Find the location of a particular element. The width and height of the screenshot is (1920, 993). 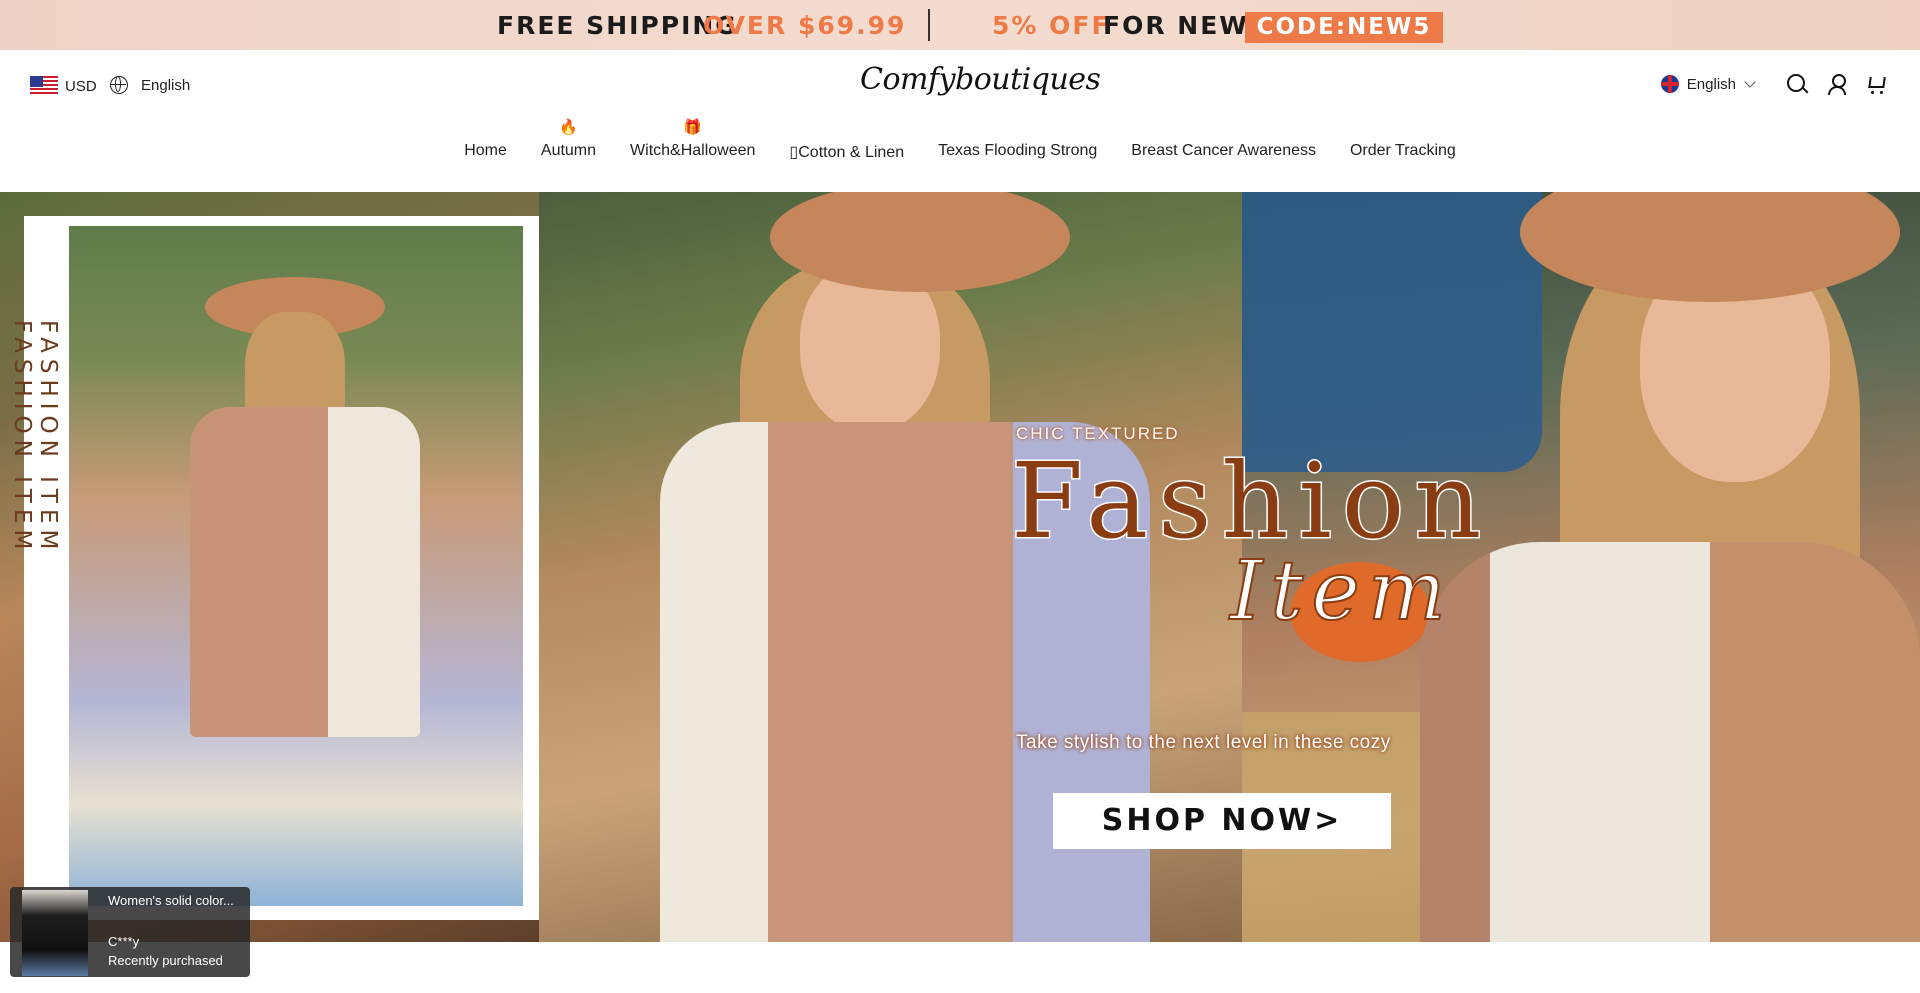

nav-item-texas-flooding: Texas Flooding Strong is located at coordinates (1017, 152).